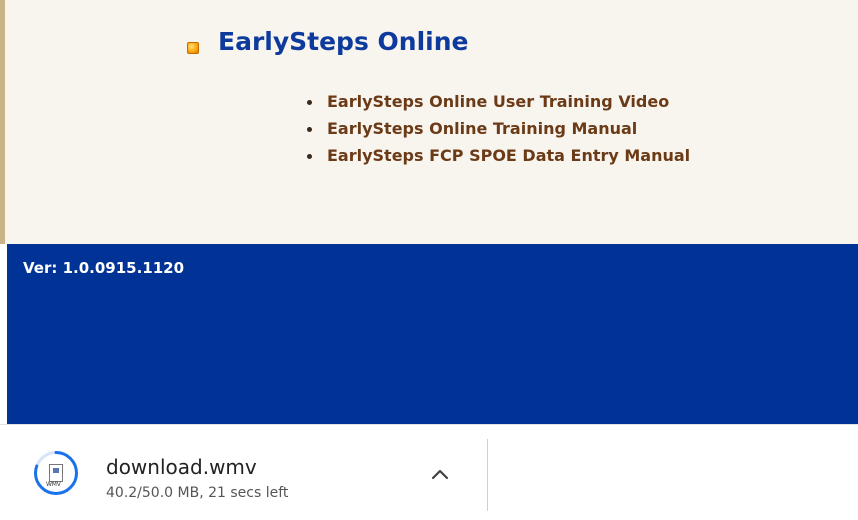  What do you see at coordinates (487, 475) in the screenshot?
I see `shelf-divider` at bounding box center [487, 475].